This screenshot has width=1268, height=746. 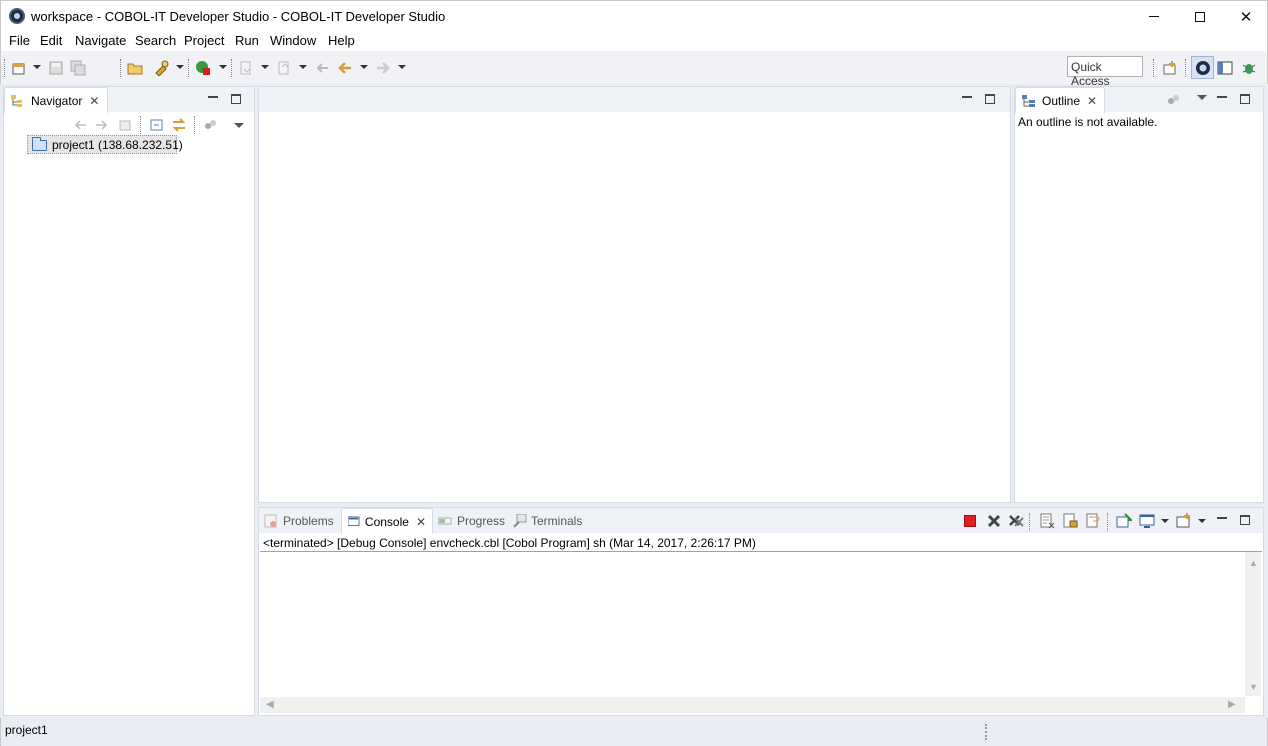 I want to click on horizontal-scrollbar: ◀ ▶, so click(x=752, y=705).